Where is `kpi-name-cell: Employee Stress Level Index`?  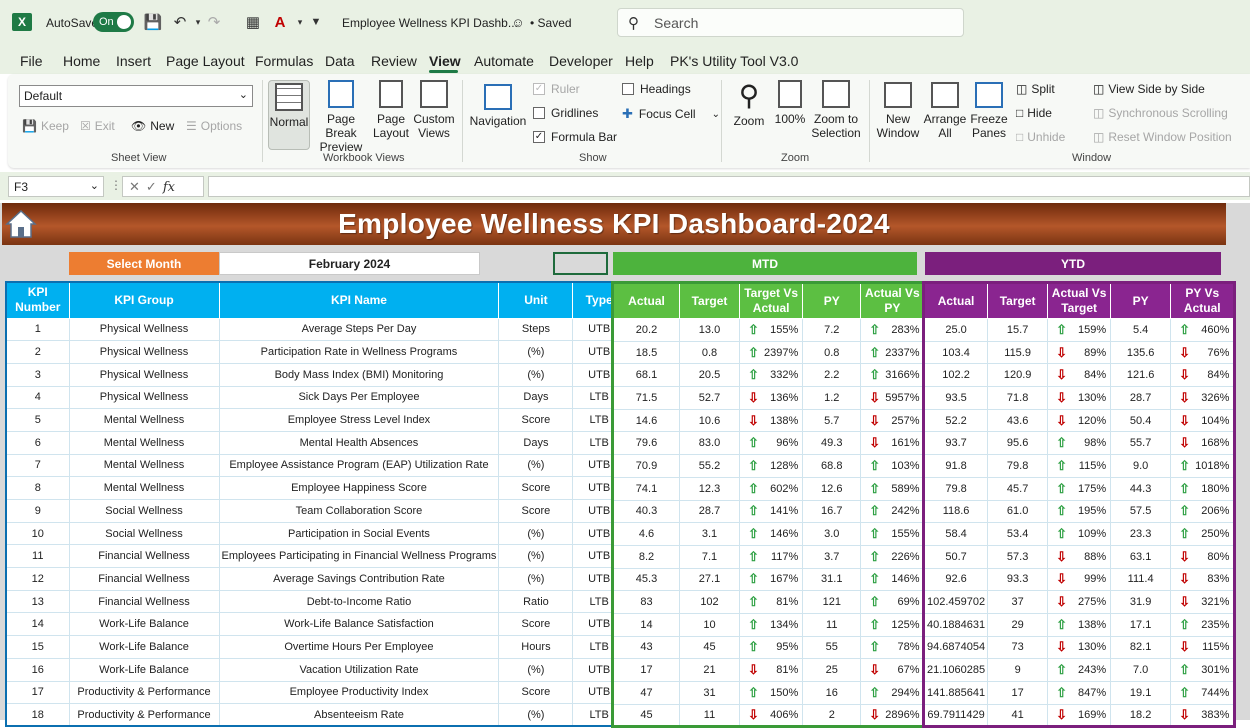
kpi-name-cell: Employee Stress Level Index is located at coordinates (359, 420).